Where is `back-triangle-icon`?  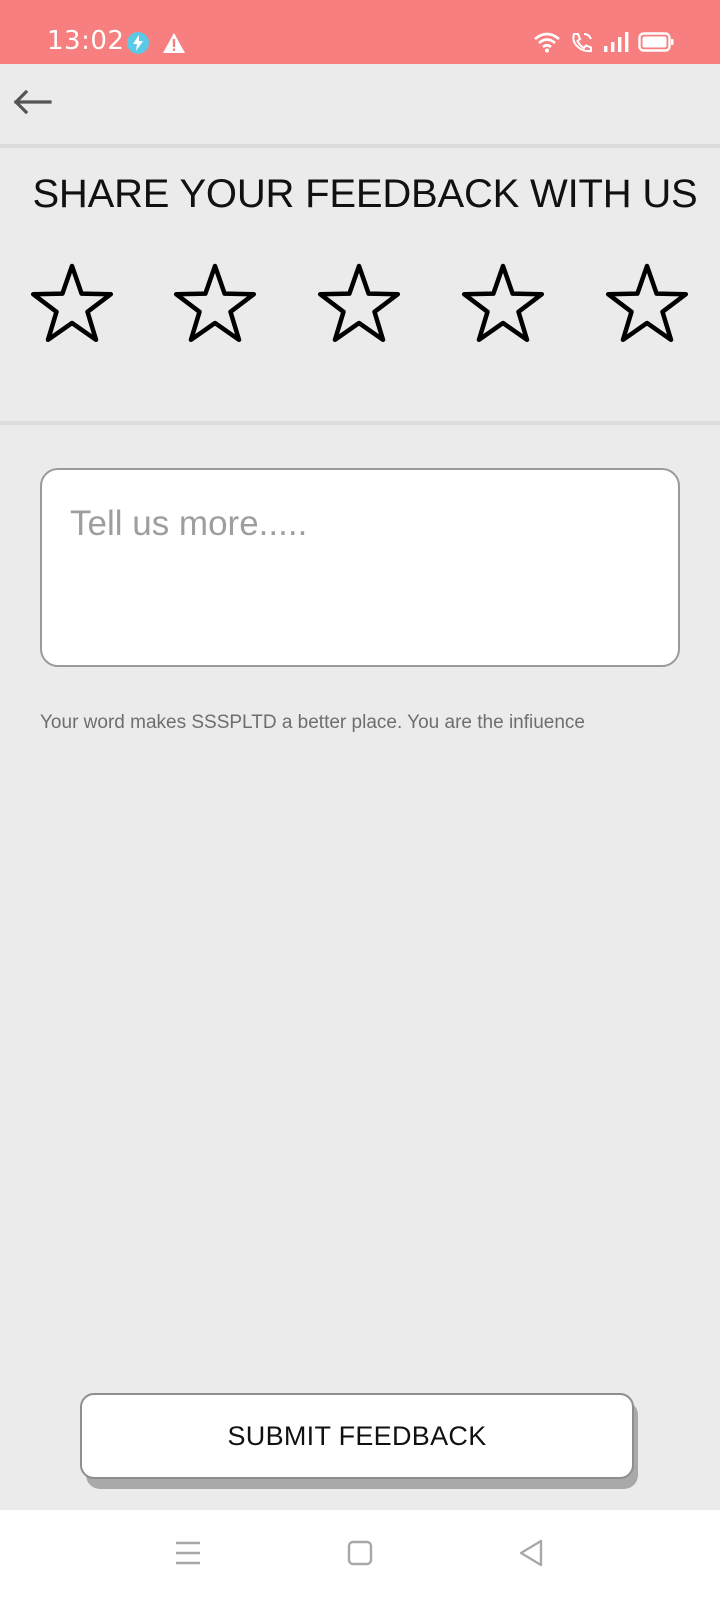
back-triangle-icon is located at coordinates (531, 1555).